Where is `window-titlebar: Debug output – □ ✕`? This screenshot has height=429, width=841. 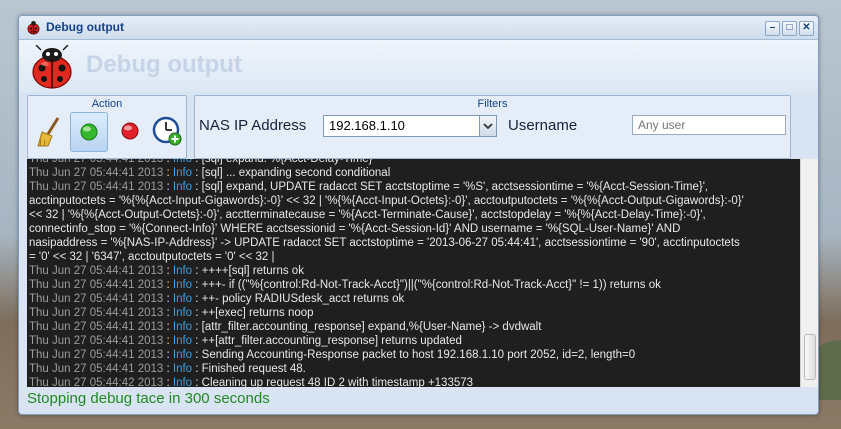 window-titlebar: Debug output – □ ✕ is located at coordinates (418, 28).